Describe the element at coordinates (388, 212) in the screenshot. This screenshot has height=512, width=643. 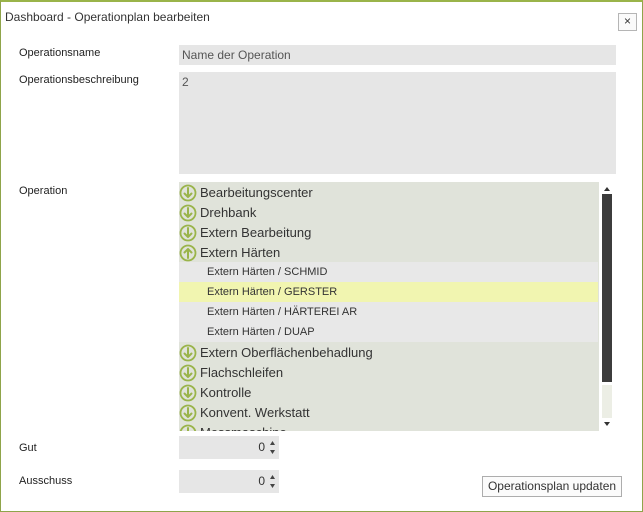
I see `operation-group-item: Drehbank` at that location.